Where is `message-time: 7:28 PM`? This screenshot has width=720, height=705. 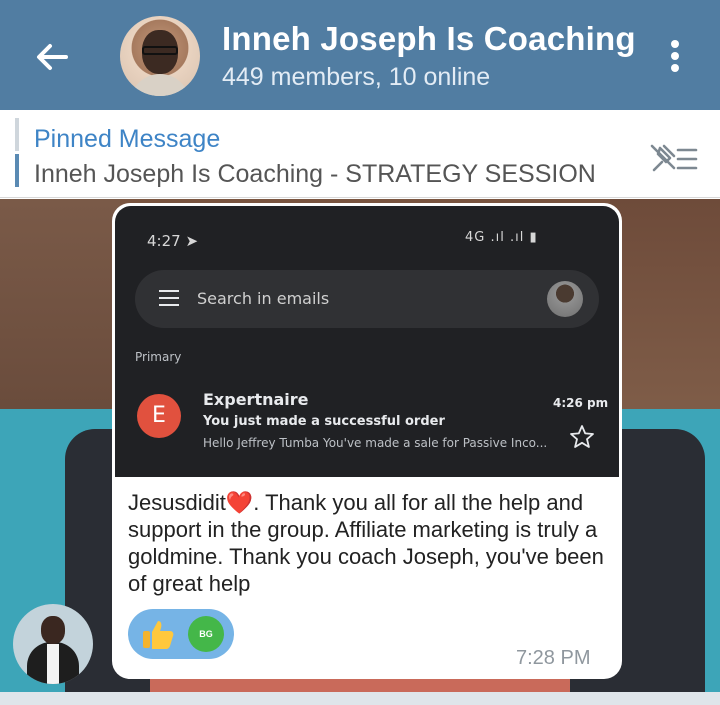 message-time: 7:28 PM is located at coordinates (553, 658).